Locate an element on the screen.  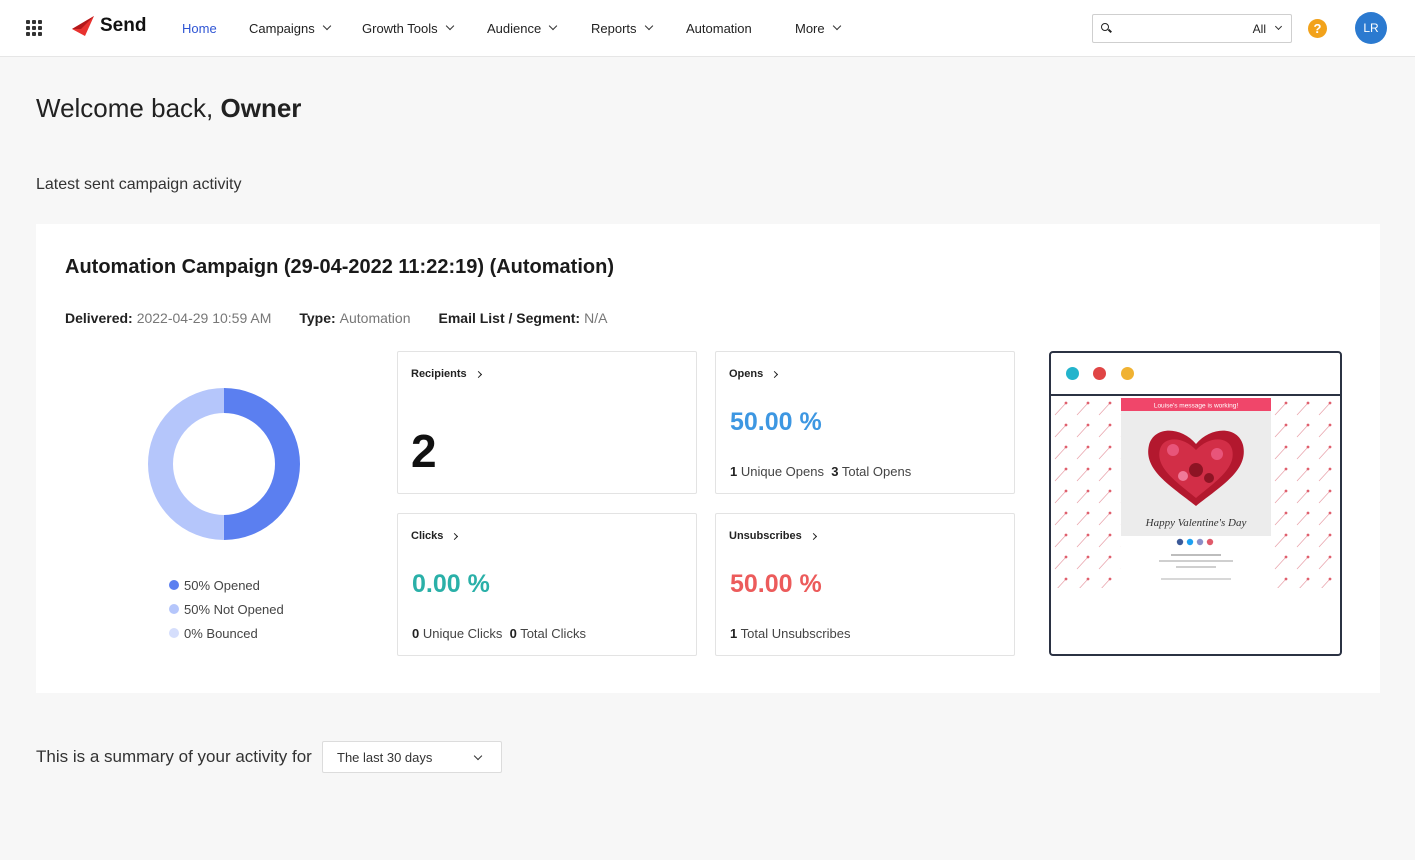
nav-home: Home is located at coordinates (199, 28).